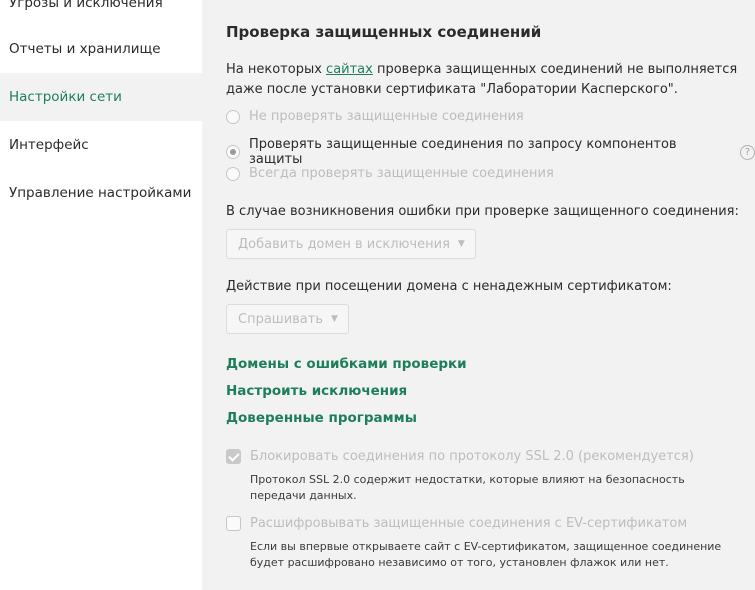 The height and width of the screenshot is (590, 755). I want to click on trusted-apps-link: Доверенные программы, so click(321, 418).